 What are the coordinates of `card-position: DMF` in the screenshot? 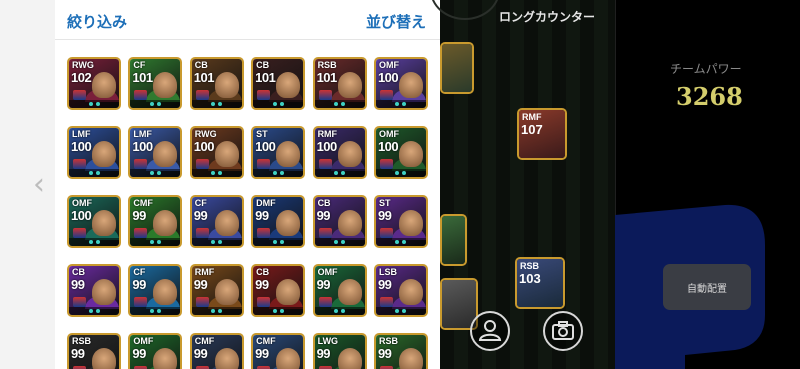 It's located at (266, 203).